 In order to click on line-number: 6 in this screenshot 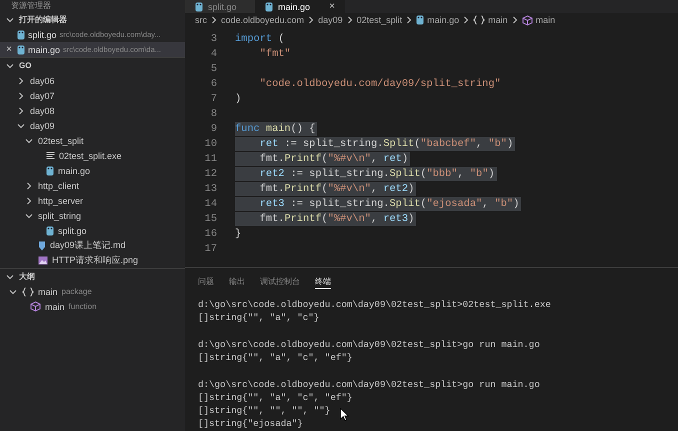, I will do `click(213, 84)`.